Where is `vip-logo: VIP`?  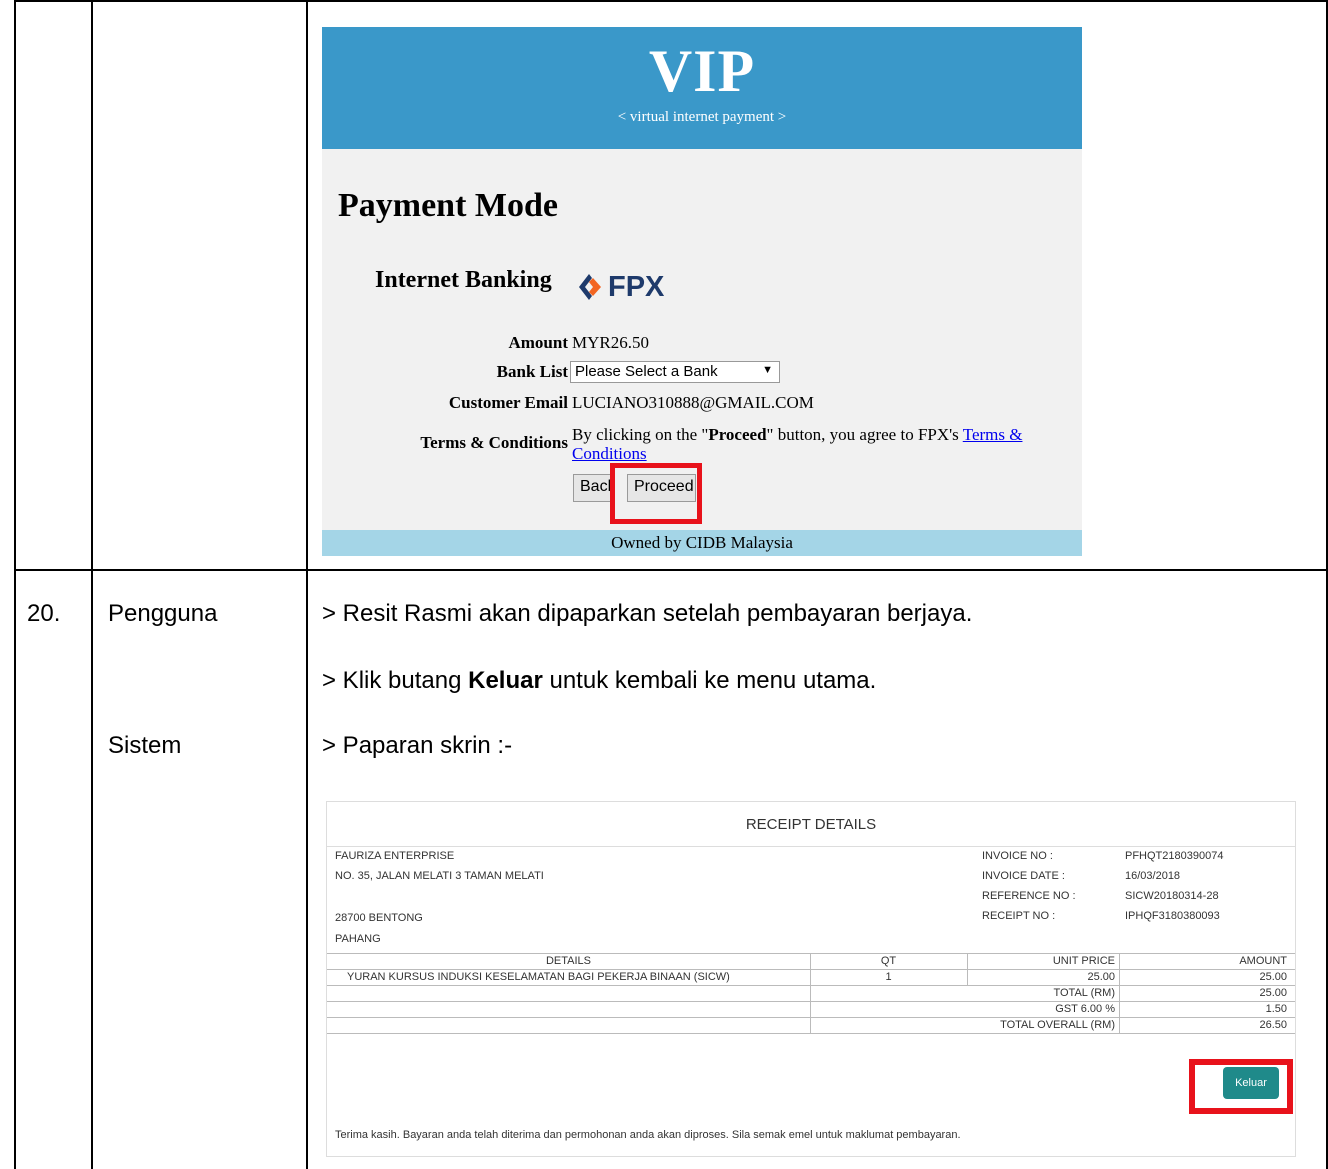 vip-logo: VIP is located at coordinates (702, 71).